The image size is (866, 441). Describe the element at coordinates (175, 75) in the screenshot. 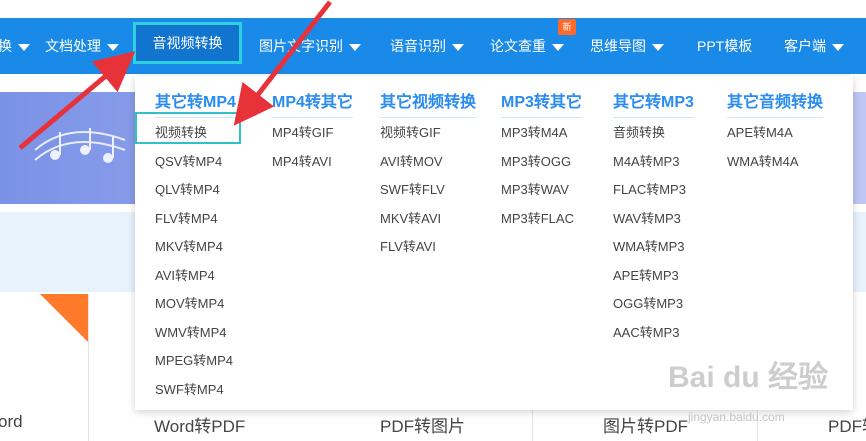

I see `annotation-arrows` at that location.